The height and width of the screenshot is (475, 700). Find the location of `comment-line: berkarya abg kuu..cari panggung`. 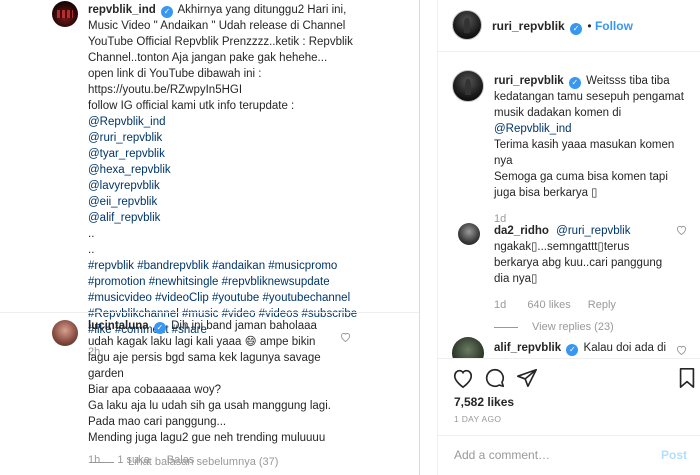

comment-line: berkarya abg kuu..cari panggung is located at coordinates (578, 263).